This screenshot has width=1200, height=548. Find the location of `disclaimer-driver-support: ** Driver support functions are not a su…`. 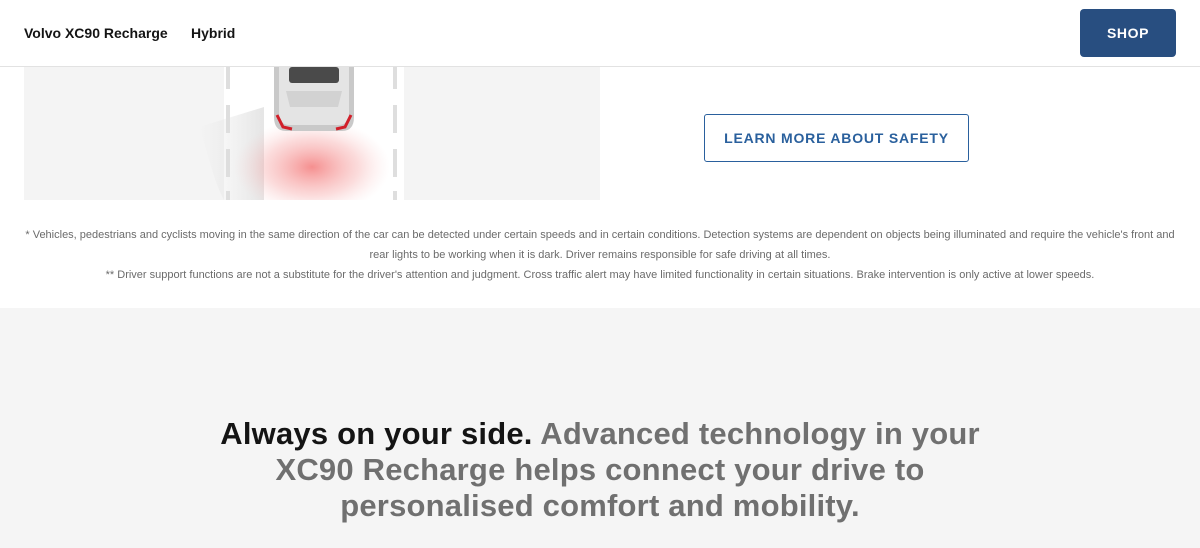

disclaimer-driver-support: ** Driver support functions are not a su… is located at coordinates (600, 275).